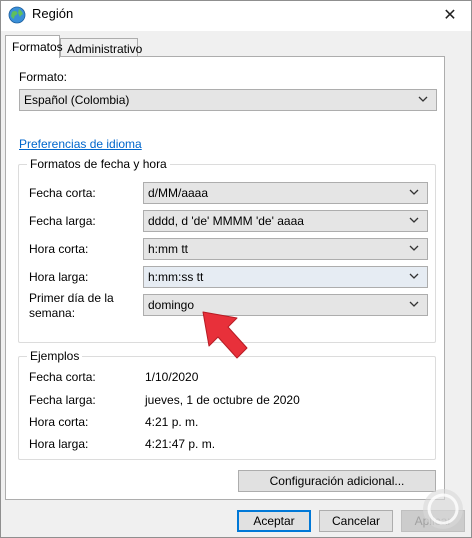 The height and width of the screenshot is (538, 472). I want to click on window-title: Región, so click(53, 13).